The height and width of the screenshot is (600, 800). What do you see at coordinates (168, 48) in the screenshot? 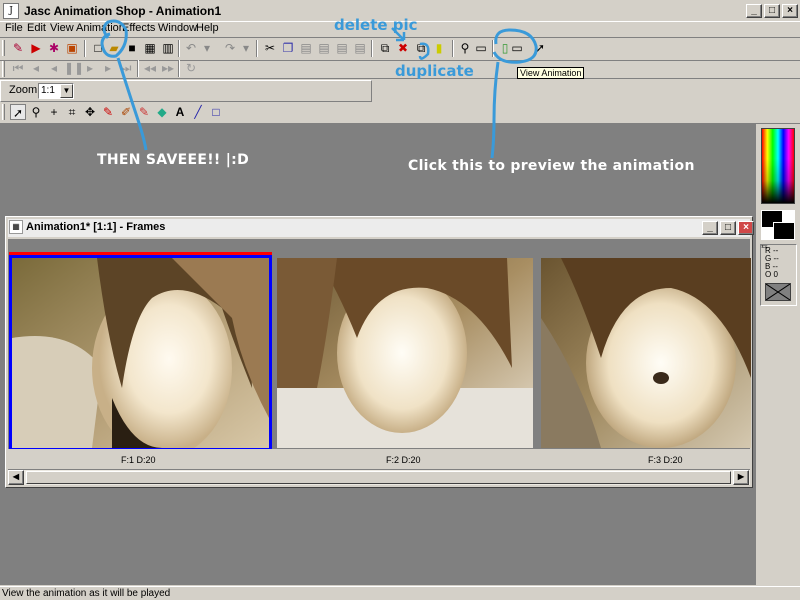
I see `frames-icon: ▥` at bounding box center [168, 48].